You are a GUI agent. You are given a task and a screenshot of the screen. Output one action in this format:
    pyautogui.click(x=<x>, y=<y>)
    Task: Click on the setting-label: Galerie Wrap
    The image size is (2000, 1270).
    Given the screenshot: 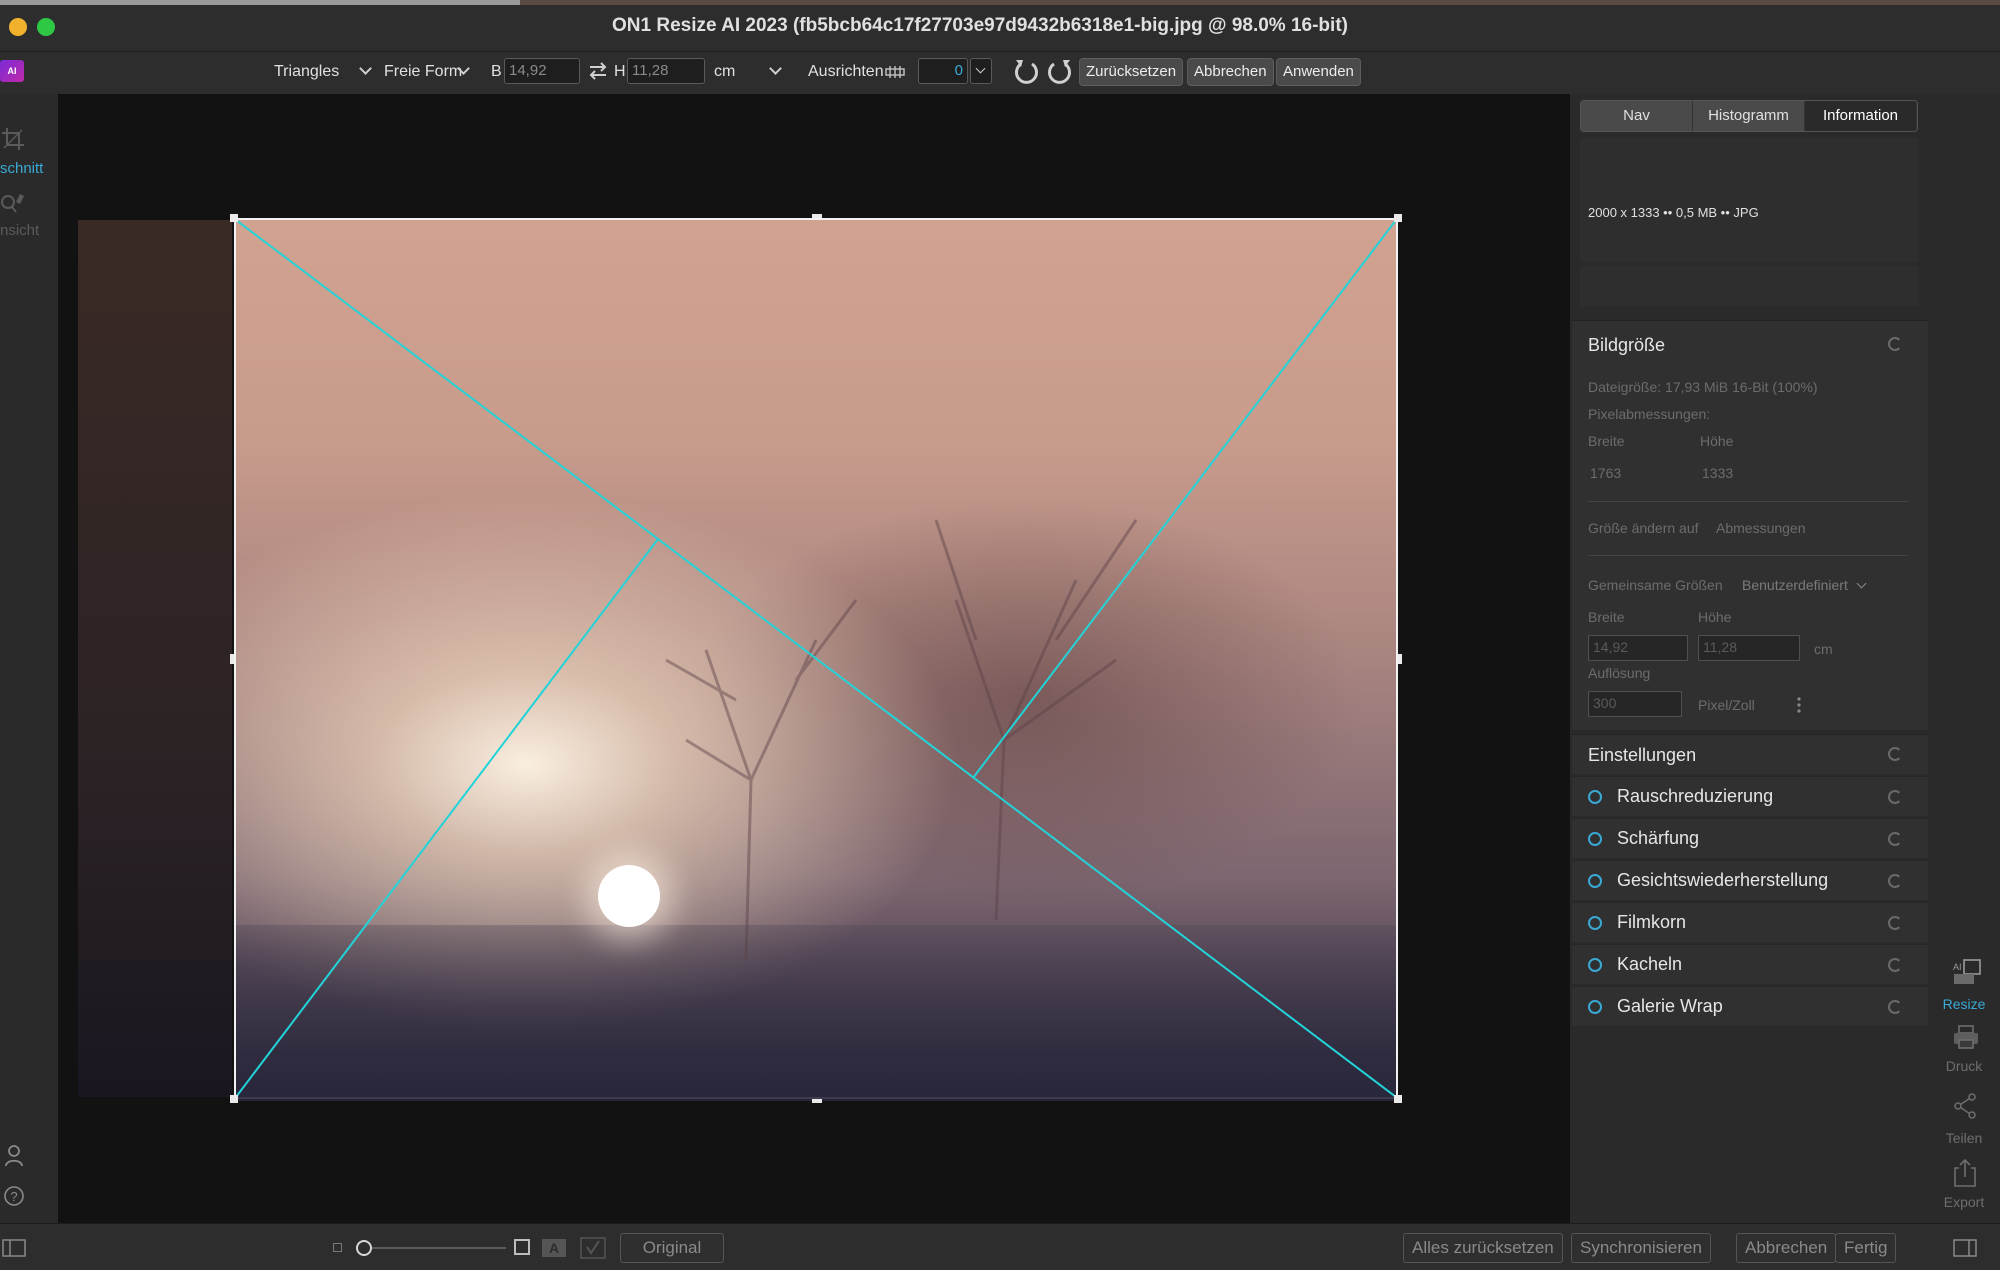 What is the action you would take?
    pyautogui.click(x=1670, y=1006)
    